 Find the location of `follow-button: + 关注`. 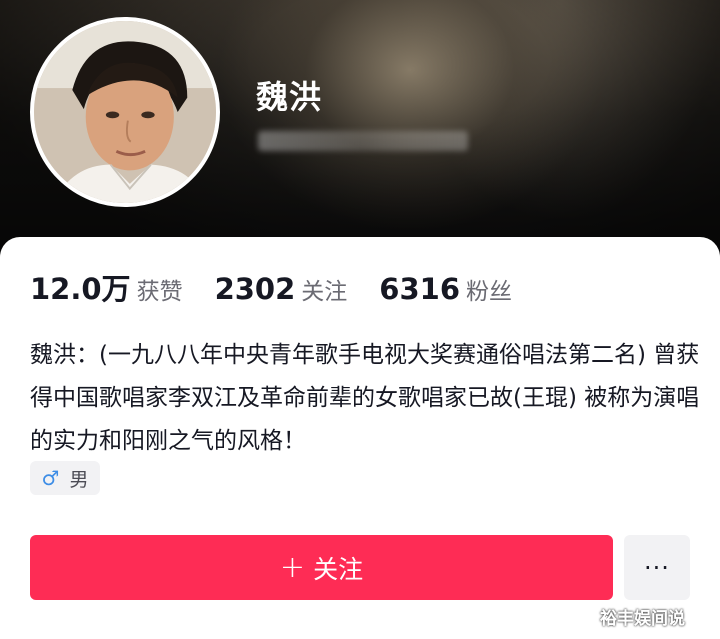

follow-button: + 关注 is located at coordinates (321, 567).